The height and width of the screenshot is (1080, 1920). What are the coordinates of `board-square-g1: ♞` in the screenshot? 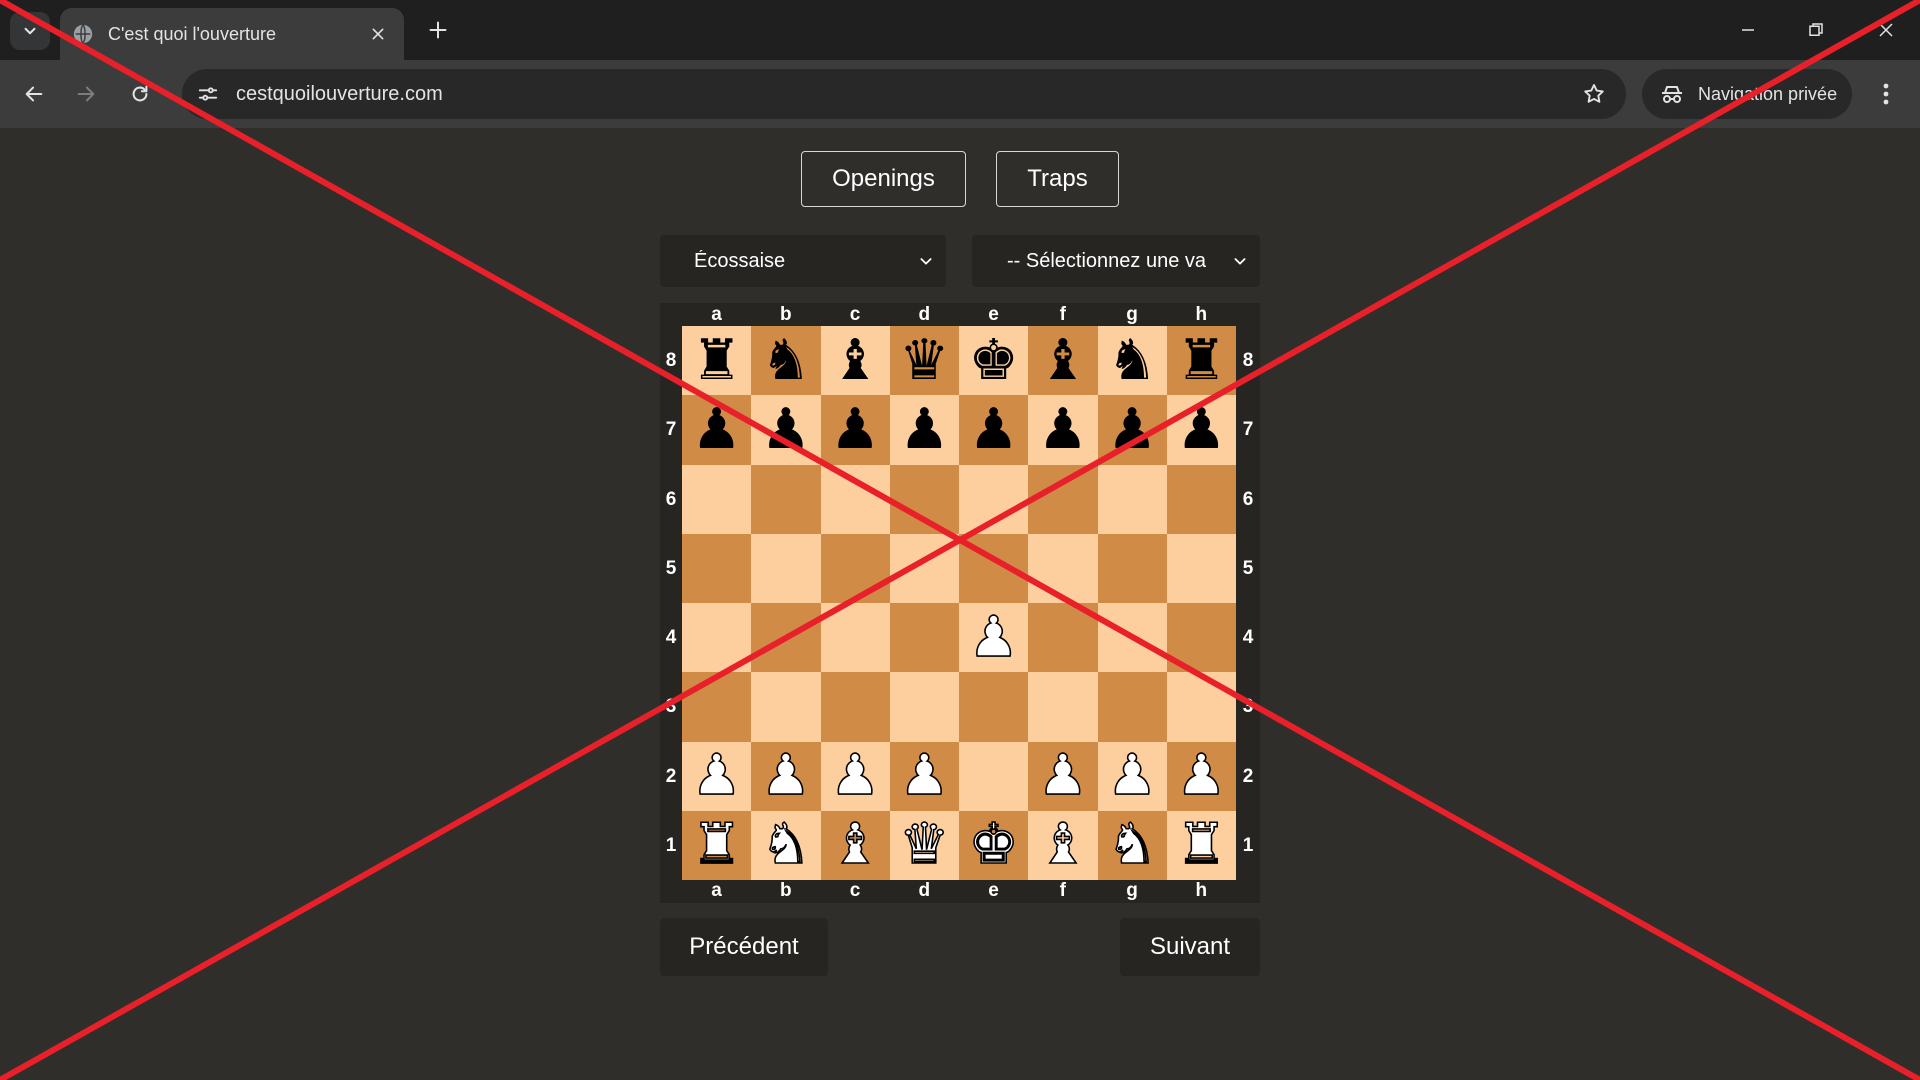 It's located at (1132, 845).